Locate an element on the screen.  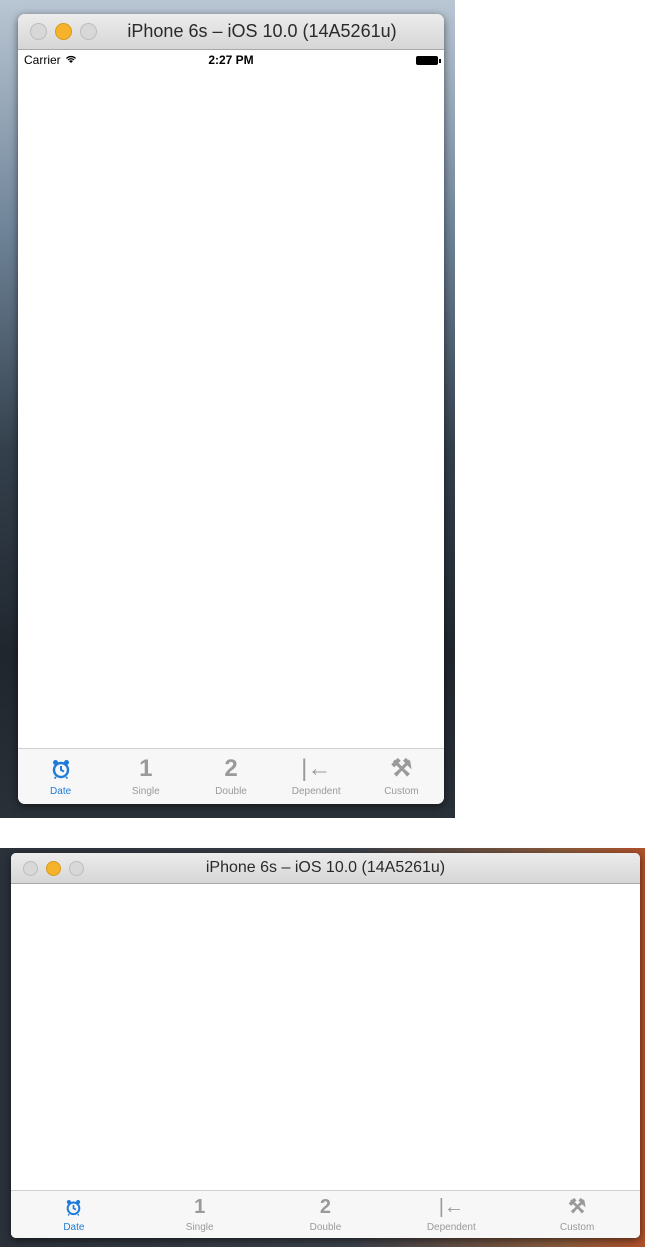
ios-status-bar: Carrier 2:27 PM is located at coordinates (231, 60).